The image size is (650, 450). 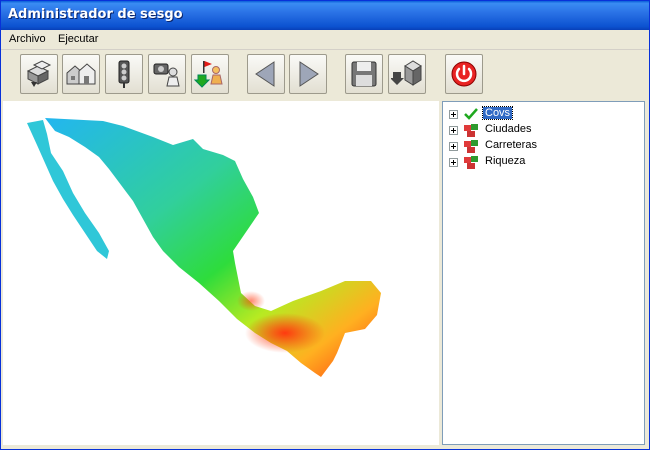 I want to click on forward-button, so click(x=308, y=74).